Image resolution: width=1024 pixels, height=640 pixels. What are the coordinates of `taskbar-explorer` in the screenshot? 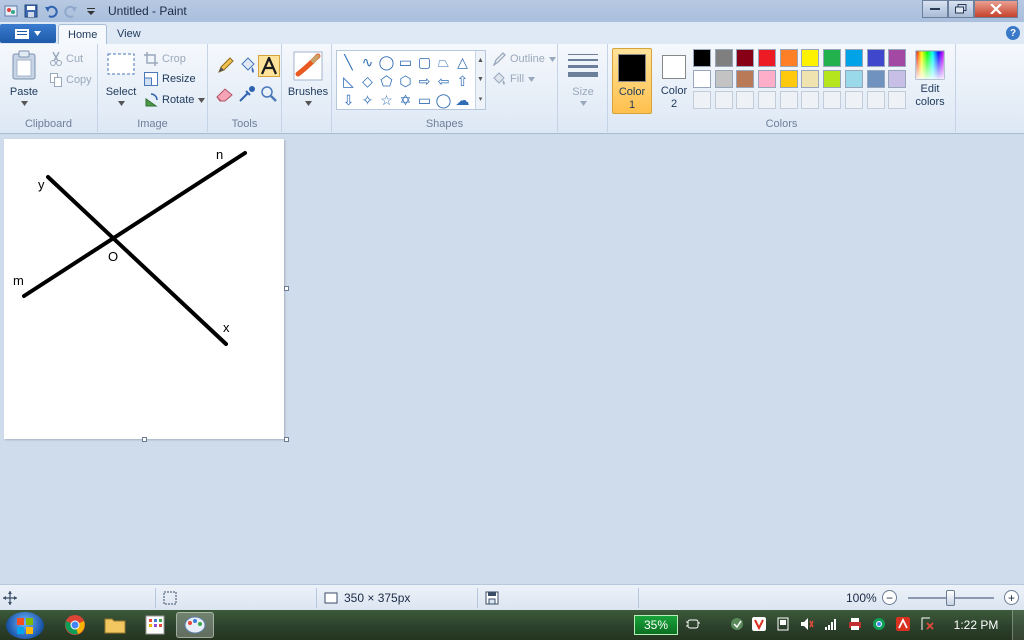 It's located at (115, 625).